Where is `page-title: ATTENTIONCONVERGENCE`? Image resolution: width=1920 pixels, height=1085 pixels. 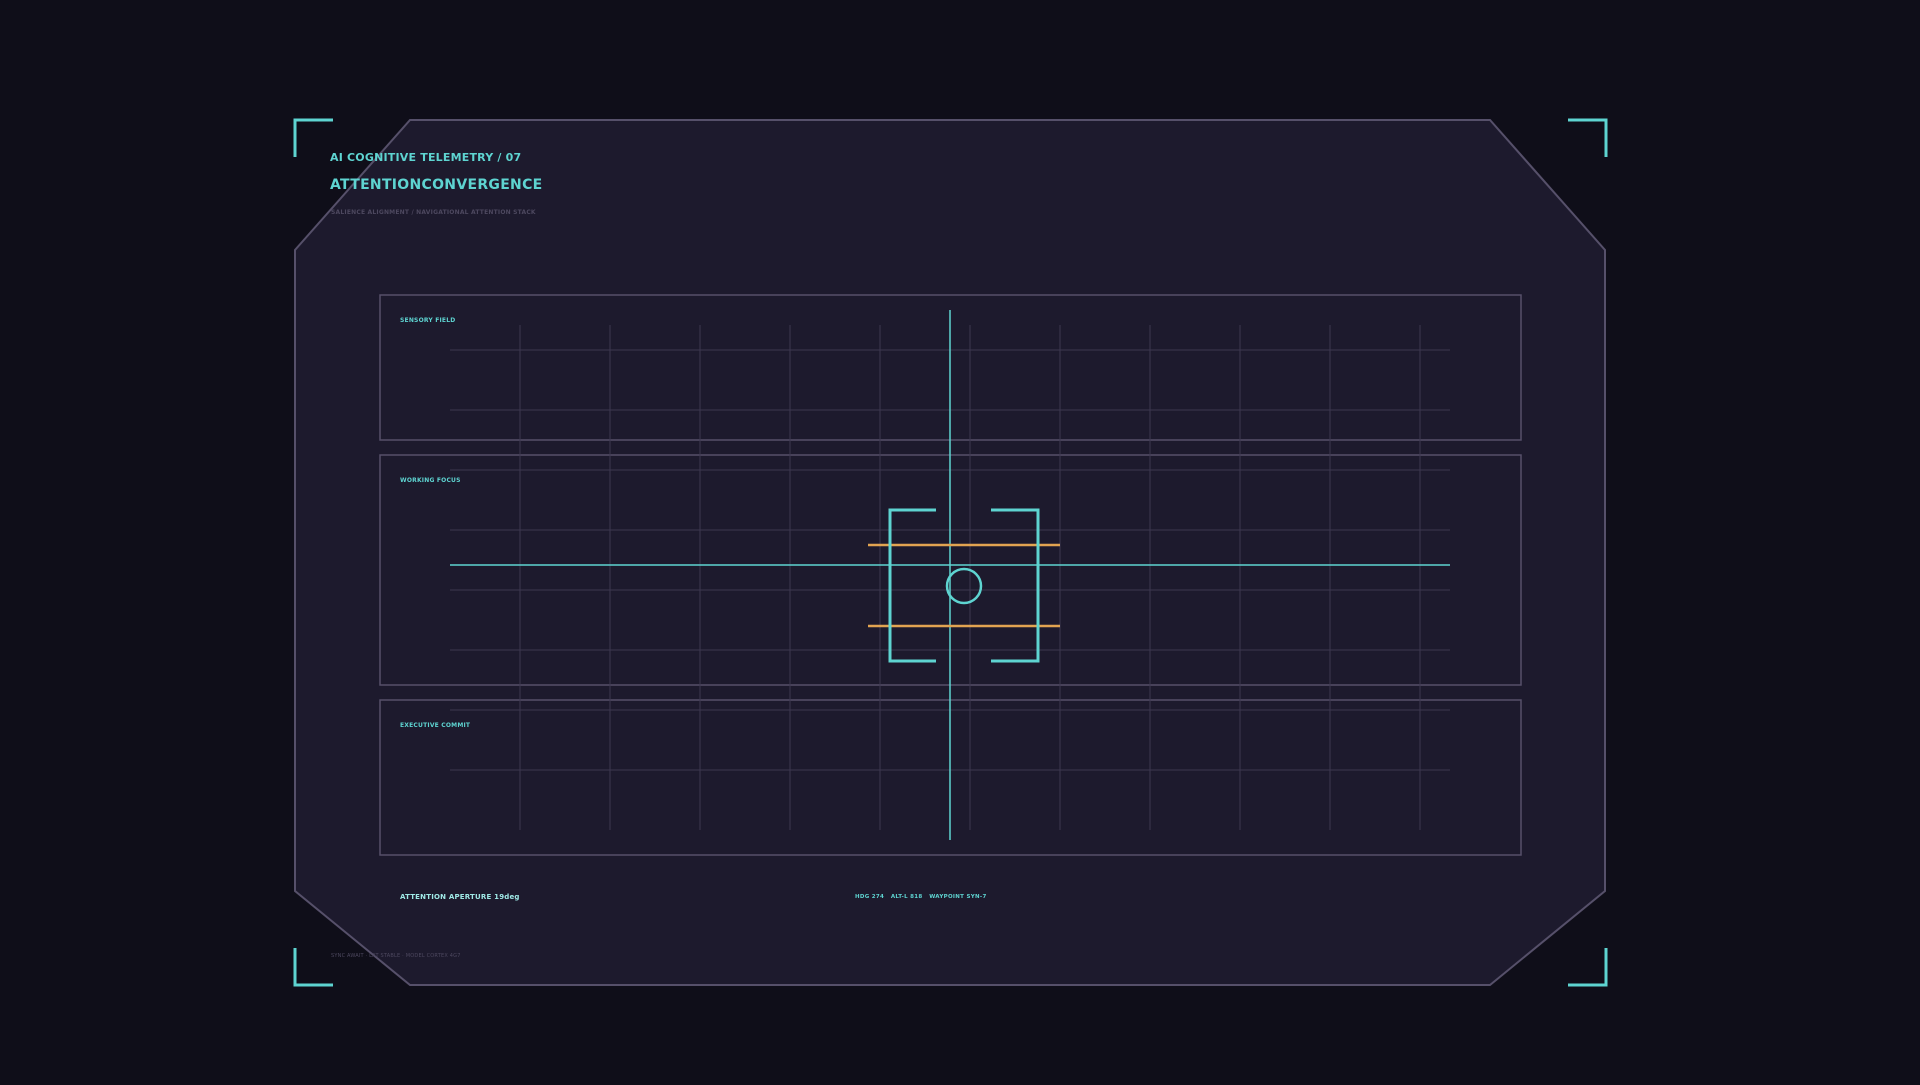 page-title: ATTENTIONCONVERGENCE is located at coordinates (436, 185).